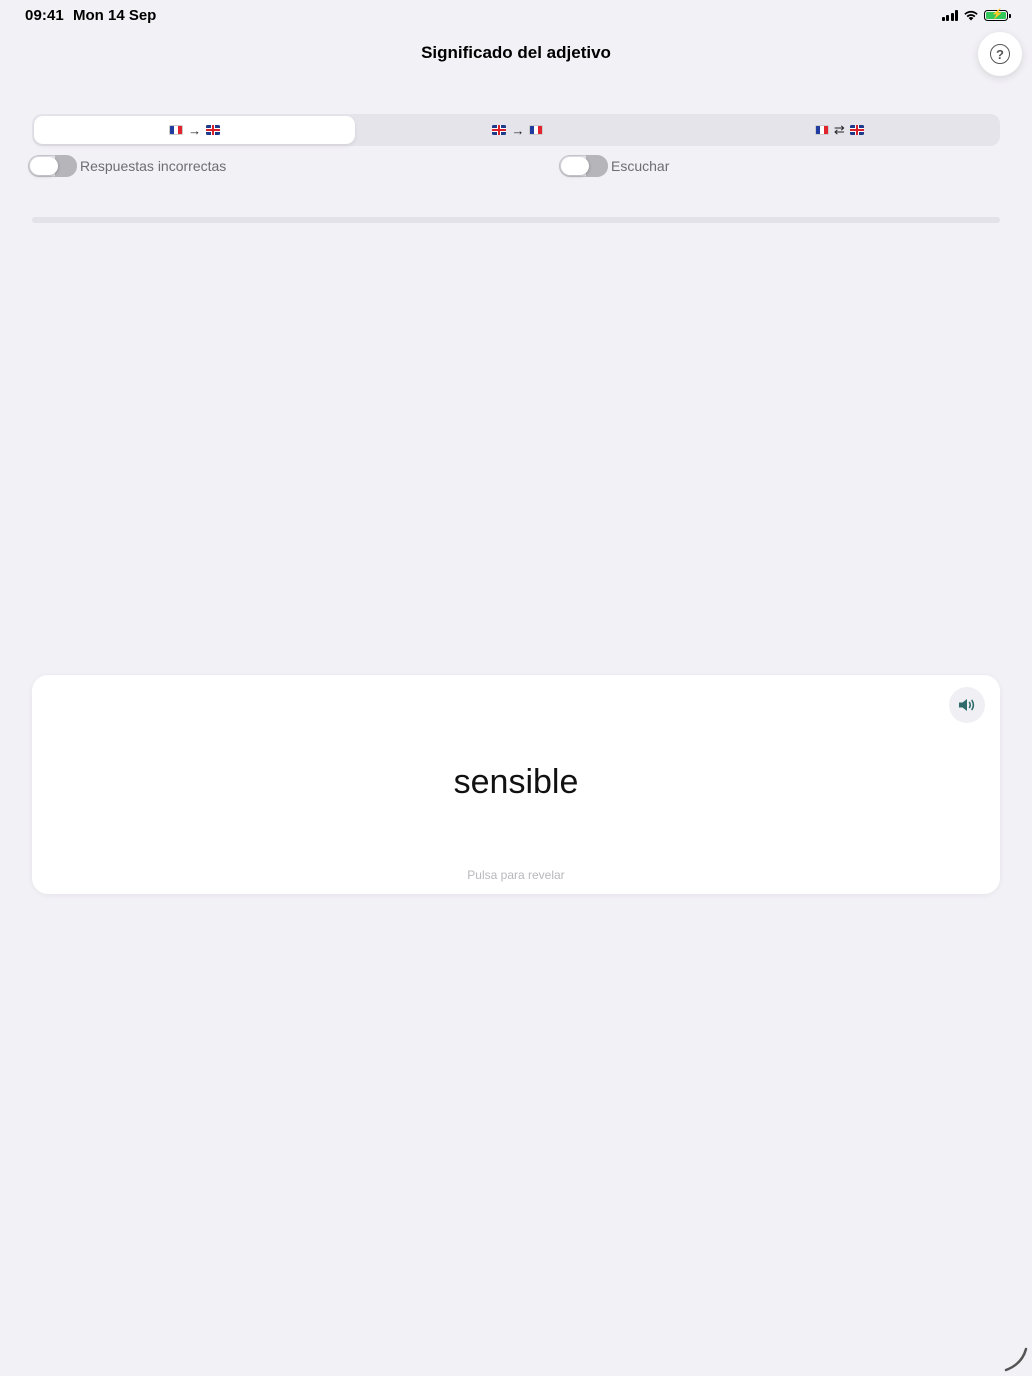 The image size is (1032, 1376). Describe the element at coordinates (516, 875) in the screenshot. I see `tap-to-reveal-hint: Pulsa para revelar` at that location.